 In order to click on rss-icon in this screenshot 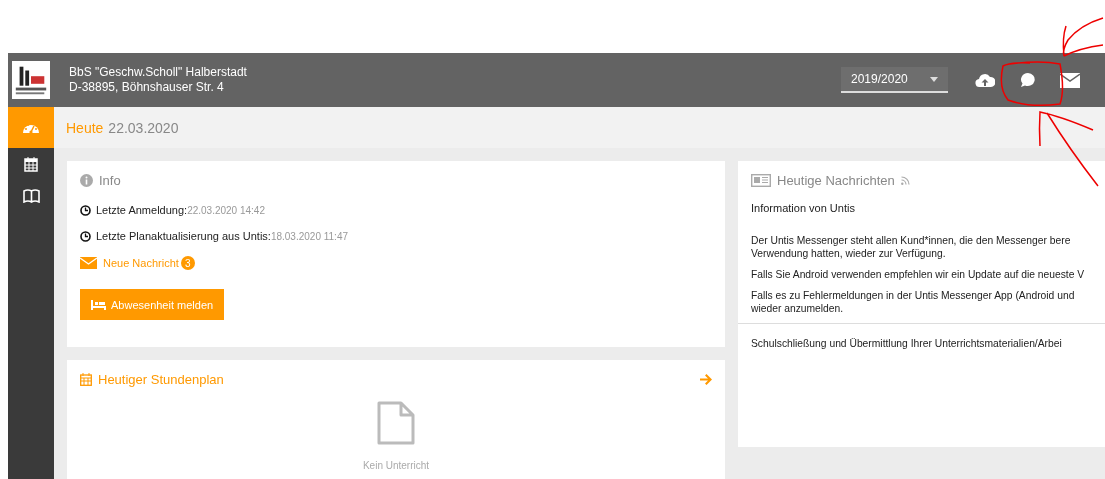, I will do `click(905, 180)`.